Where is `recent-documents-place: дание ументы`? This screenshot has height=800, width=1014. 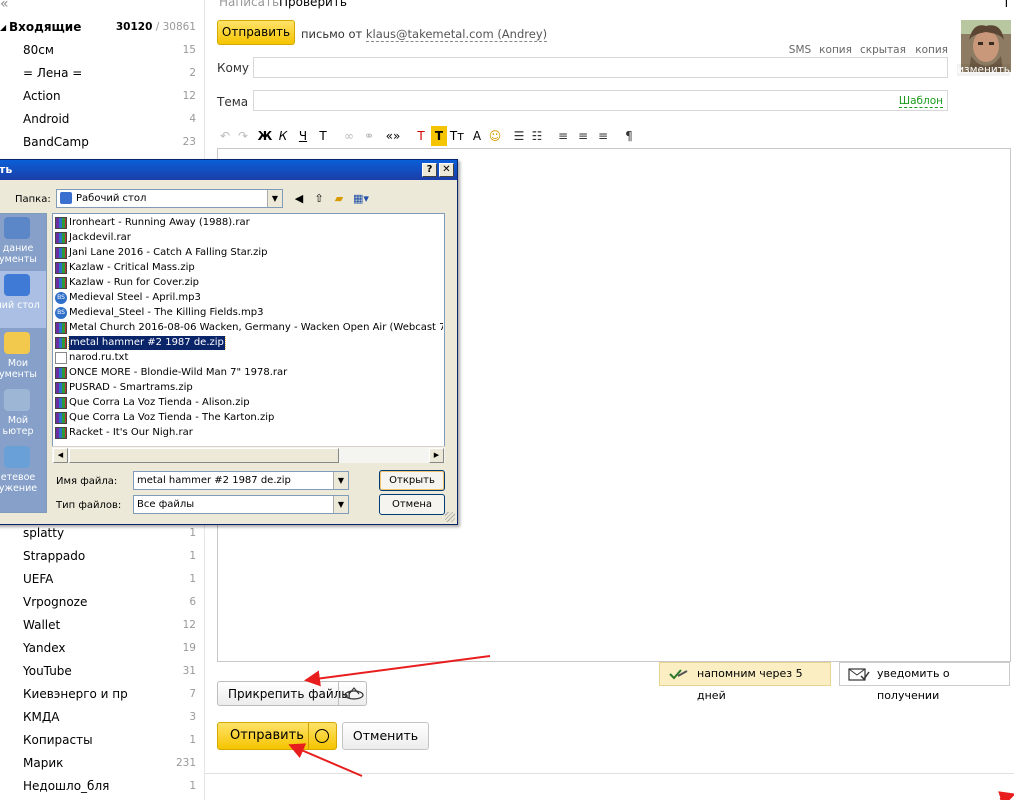 recent-documents-place: дание ументы is located at coordinates (23, 242).